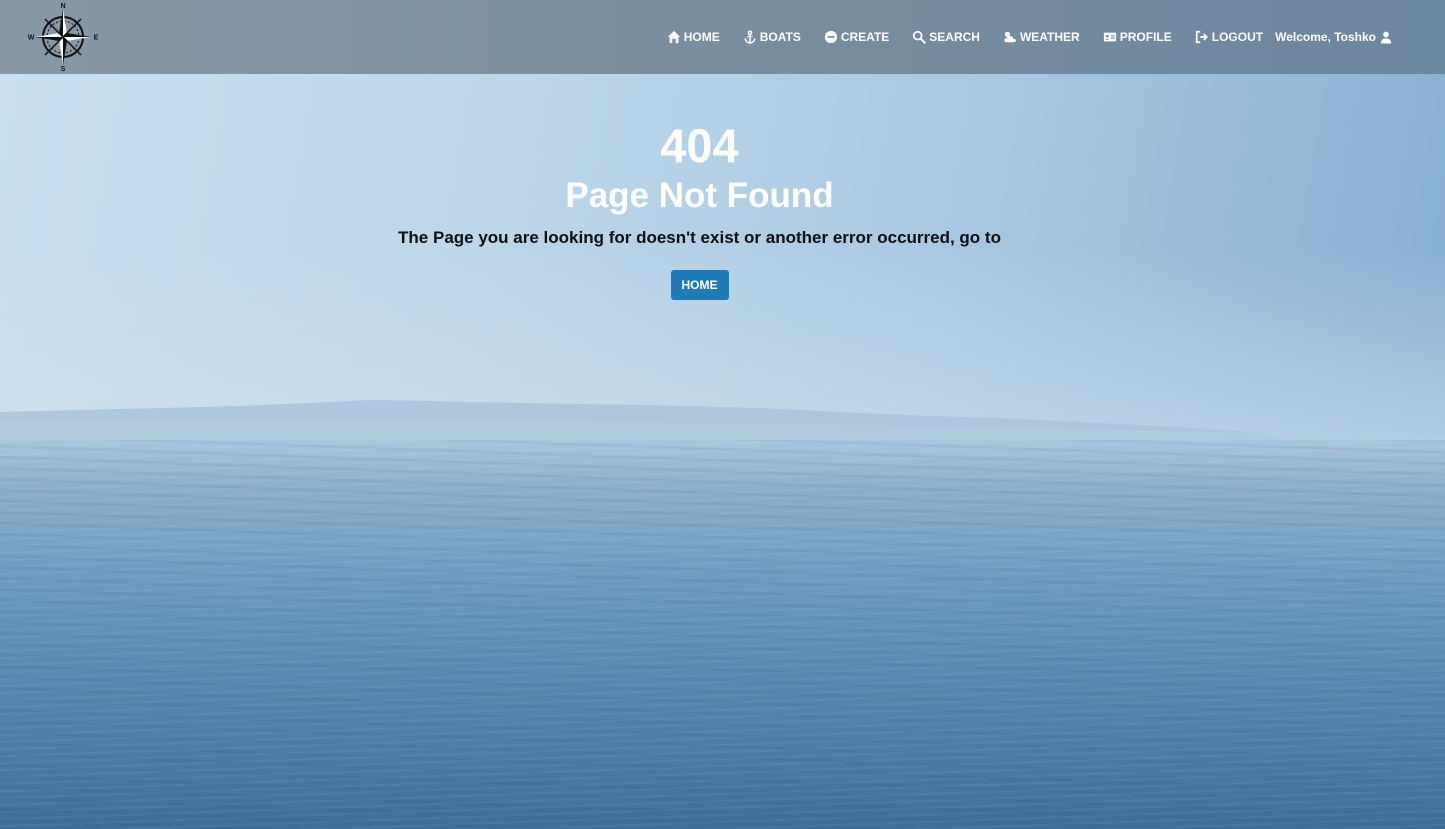  What do you see at coordinates (1109, 37) in the screenshot?
I see `id-card-icon` at bounding box center [1109, 37].